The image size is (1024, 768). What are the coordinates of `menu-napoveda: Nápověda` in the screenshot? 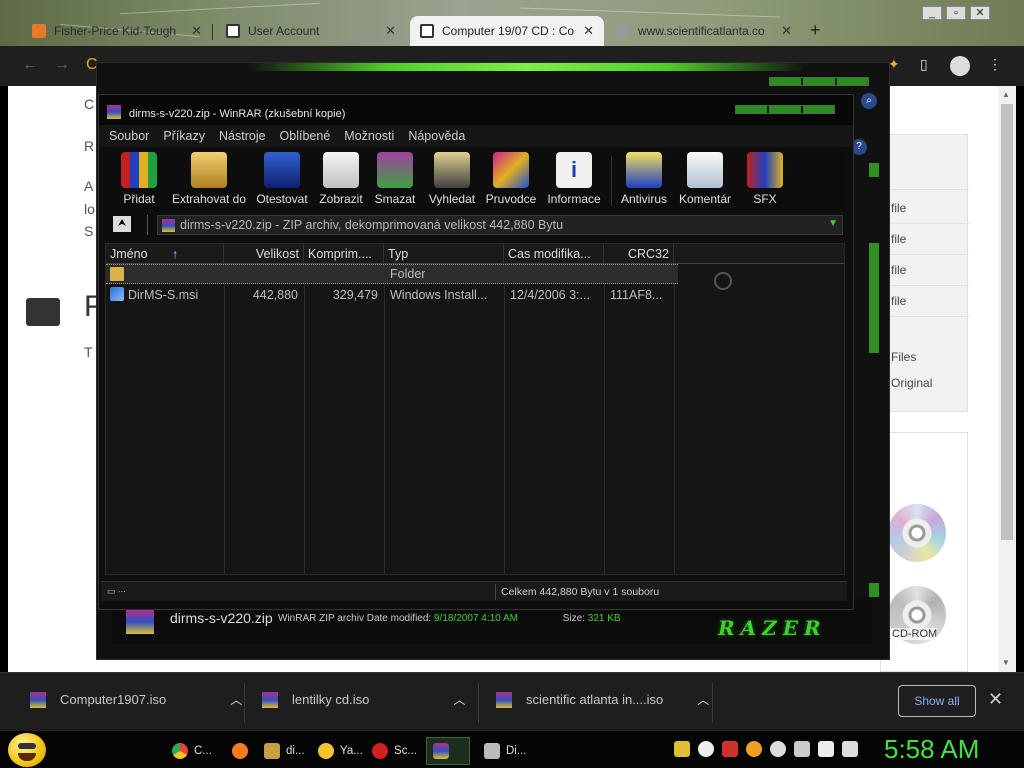 It's located at (440, 136).